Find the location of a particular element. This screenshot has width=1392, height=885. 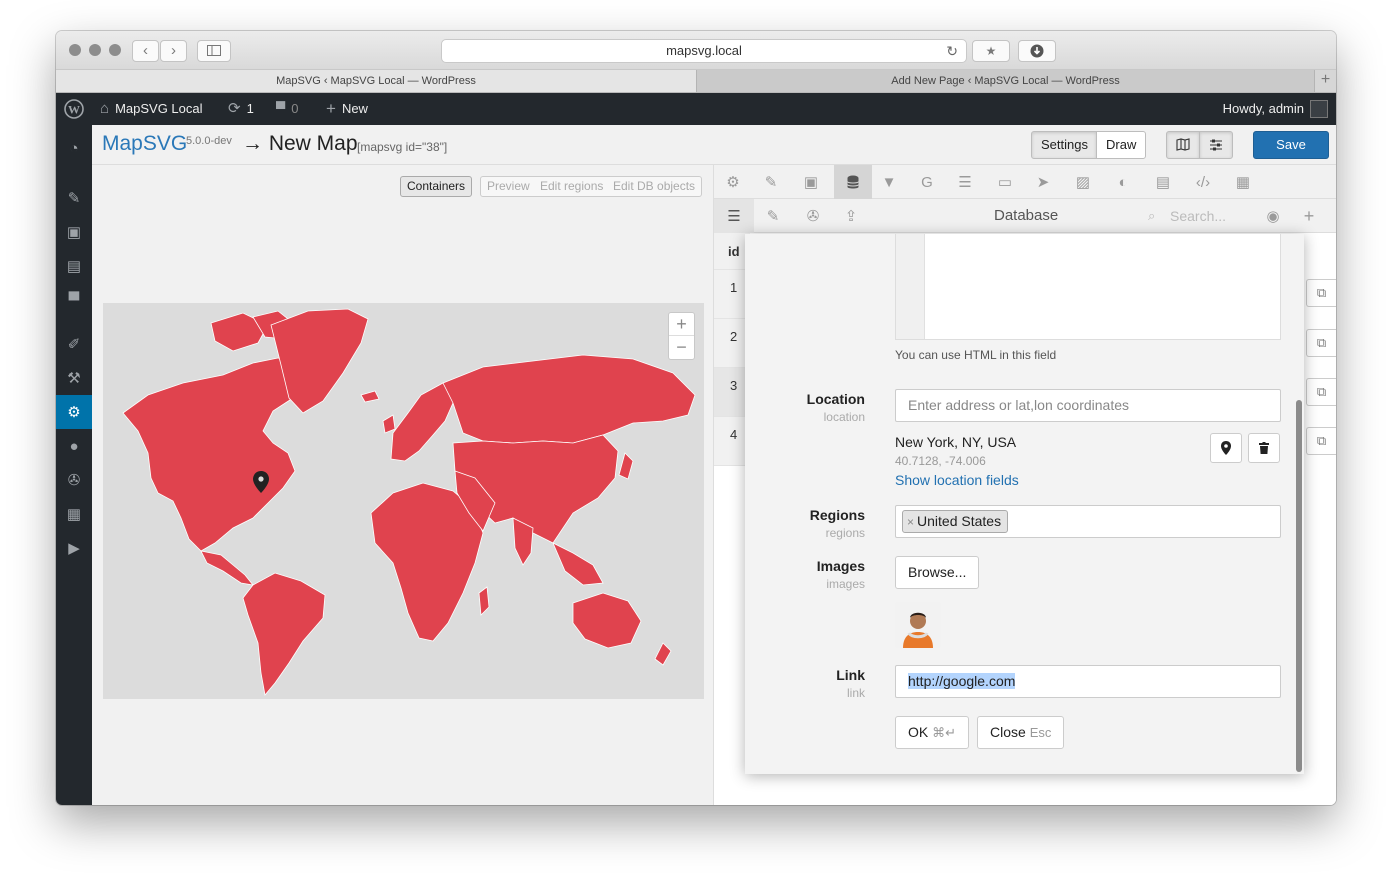

region-new-zealand is located at coordinates (663, 654).